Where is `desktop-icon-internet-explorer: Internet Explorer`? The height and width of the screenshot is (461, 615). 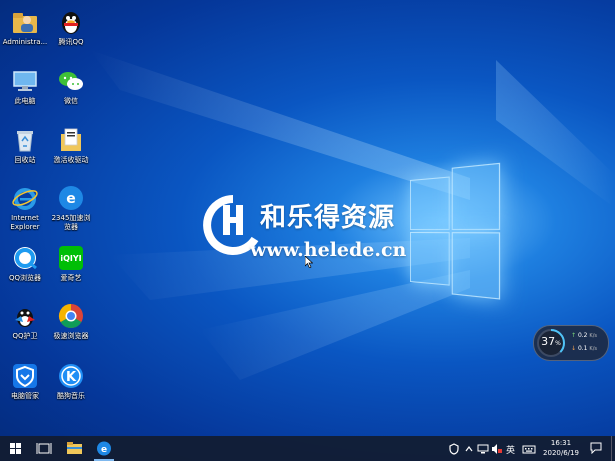
desktop-icon-internet-explorer: Internet Explorer is located at coordinates (25, 206).